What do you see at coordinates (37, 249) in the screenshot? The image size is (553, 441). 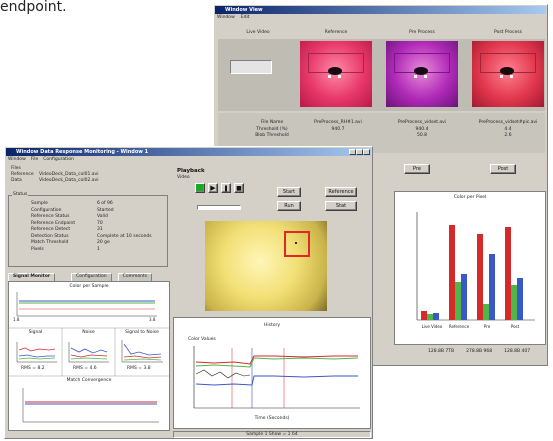 I see `status-label-7: Pixels` at bounding box center [37, 249].